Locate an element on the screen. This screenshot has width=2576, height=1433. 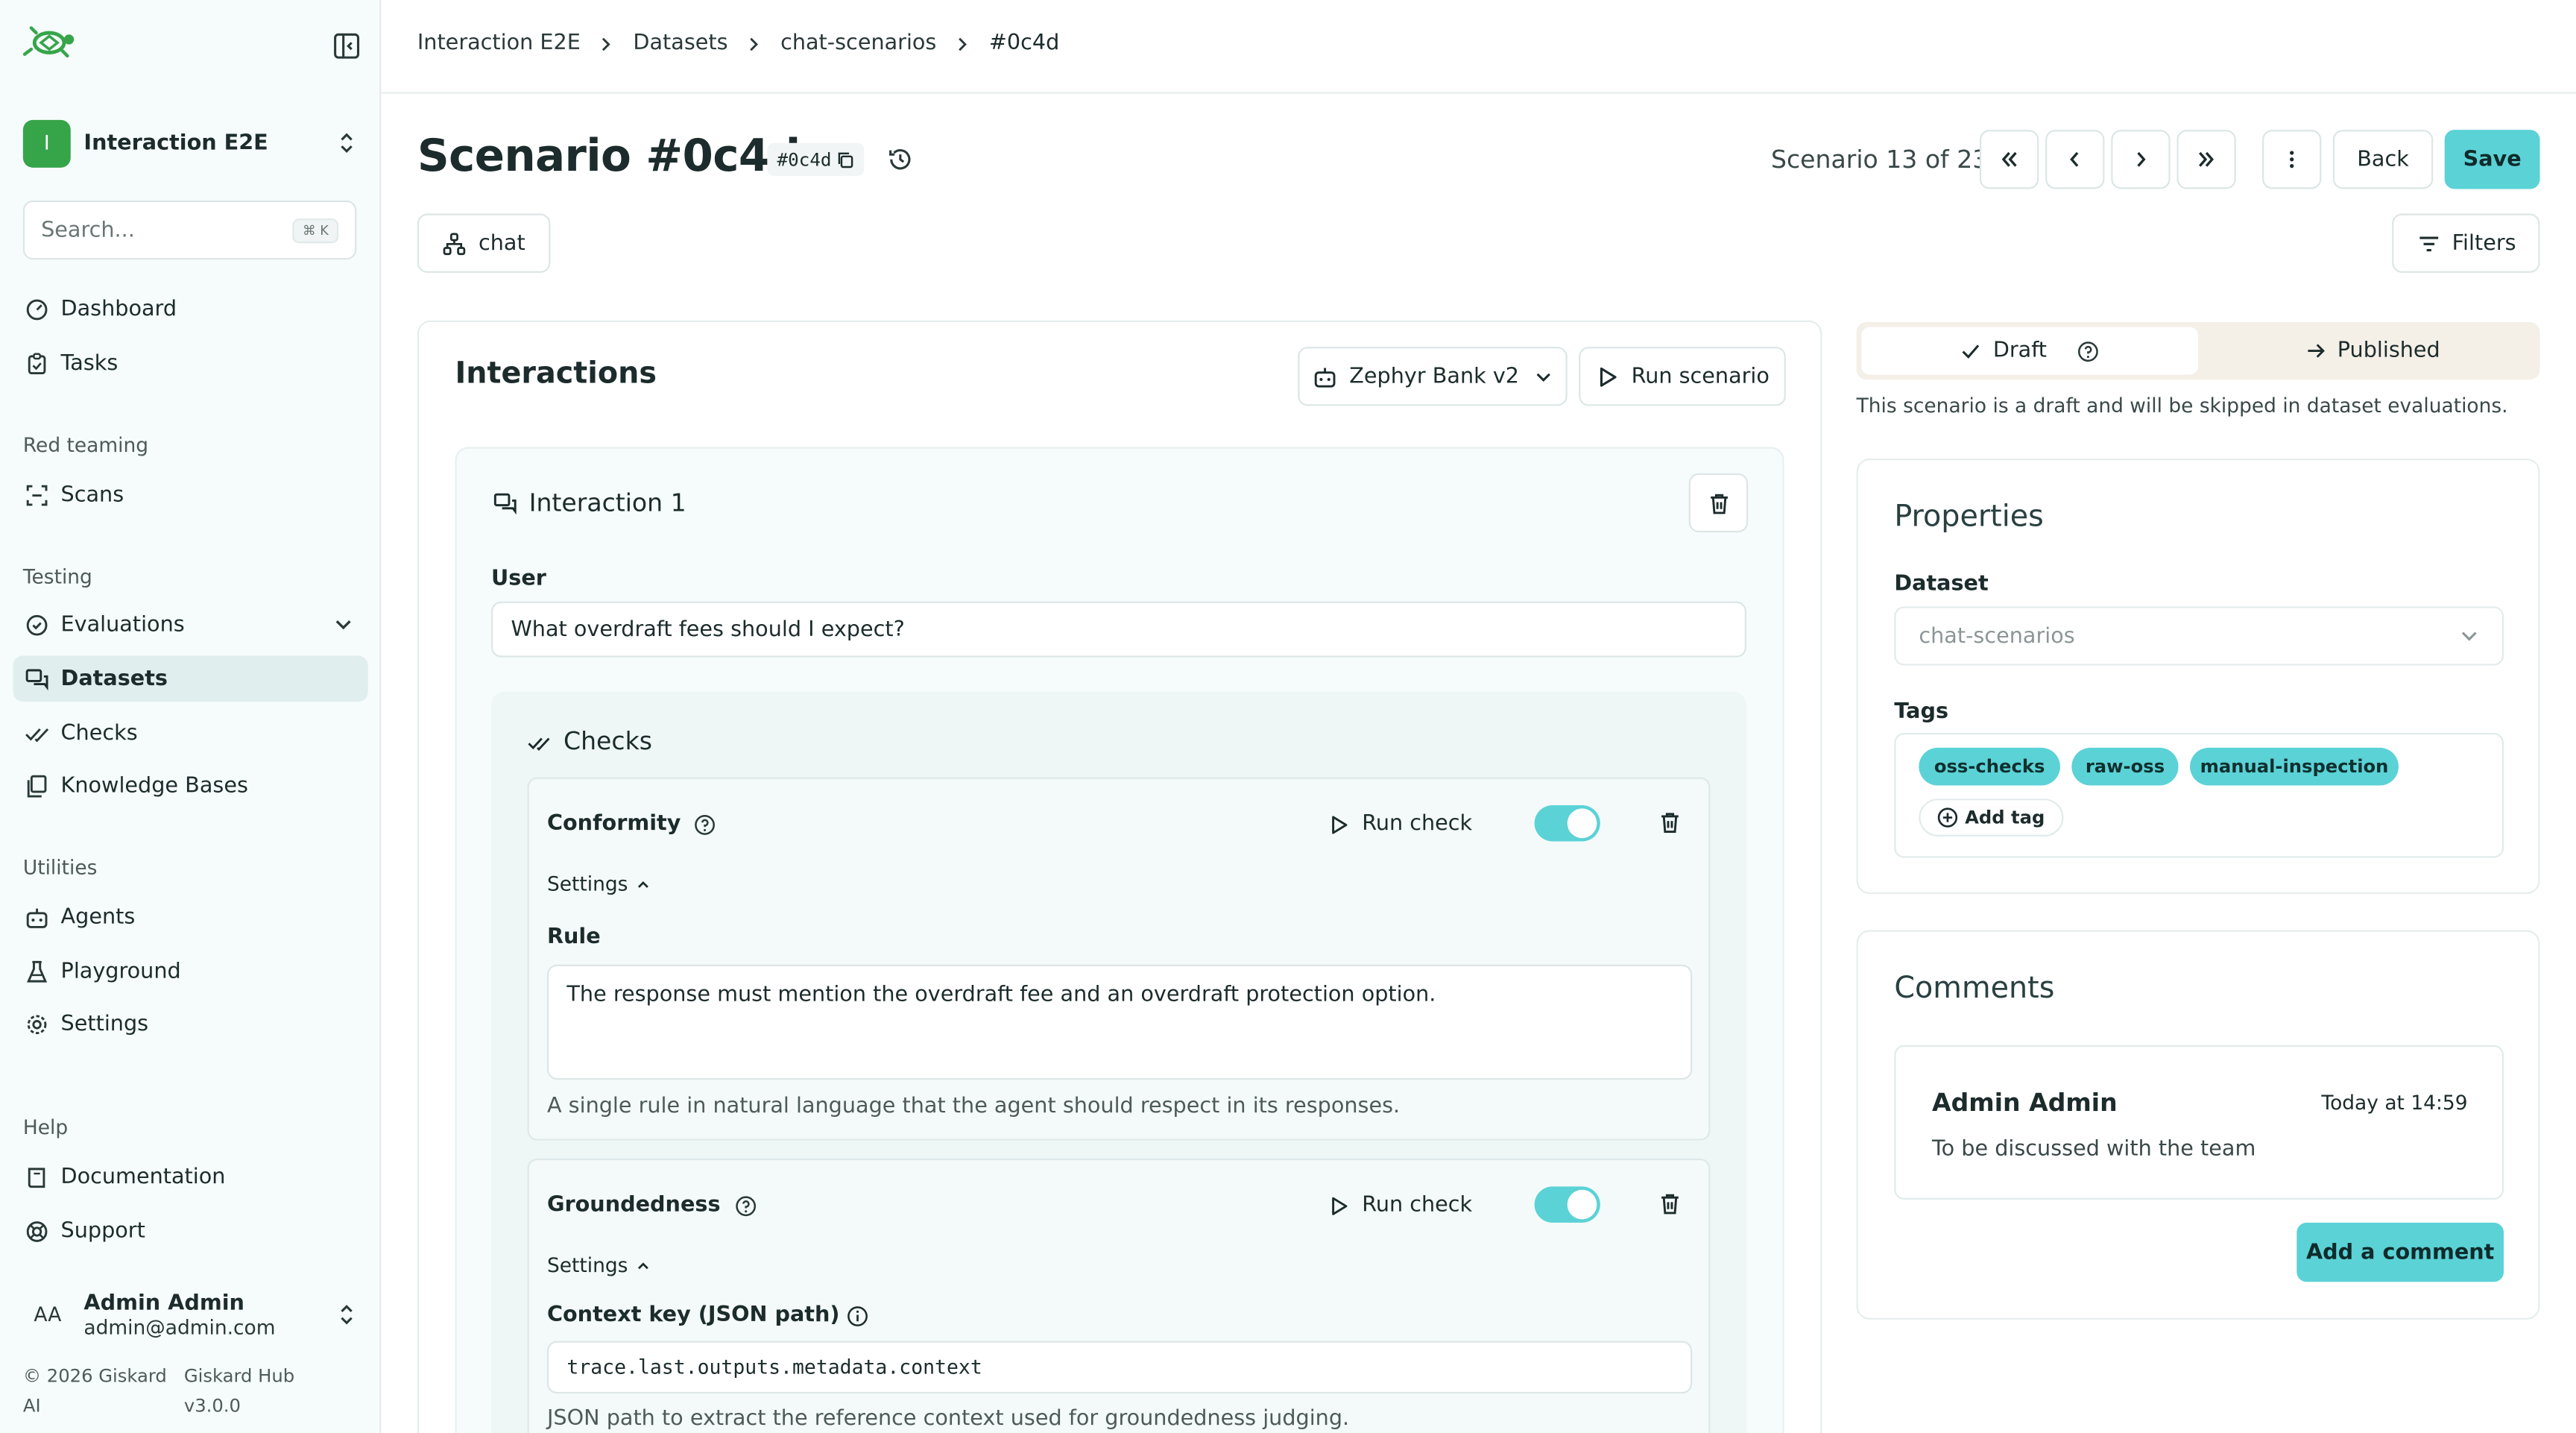
search-shortcut: ⌘ K is located at coordinates (315, 230).